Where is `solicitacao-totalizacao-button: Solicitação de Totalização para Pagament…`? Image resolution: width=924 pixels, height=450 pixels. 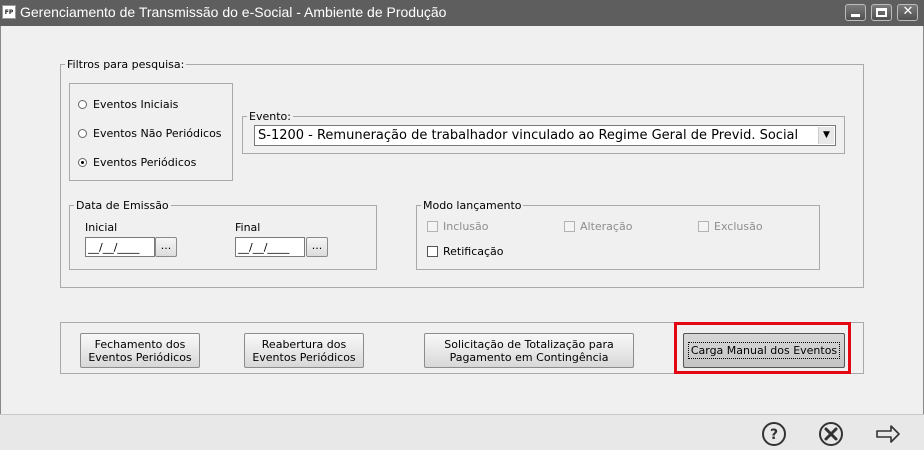 solicitacao-totalizacao-button: Solicitação de Totalização para Pagament… is located at coordinates (529, 350).